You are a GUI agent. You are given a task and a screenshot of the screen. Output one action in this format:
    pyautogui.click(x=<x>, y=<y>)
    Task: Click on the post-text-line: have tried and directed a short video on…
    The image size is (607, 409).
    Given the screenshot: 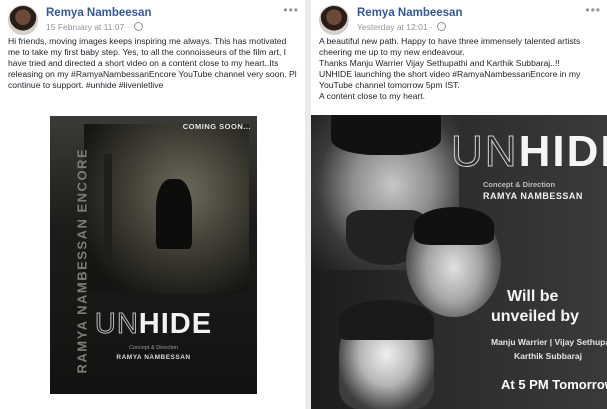 What is the action you would take?
    pyautogui.click(x=143, y=63)
    